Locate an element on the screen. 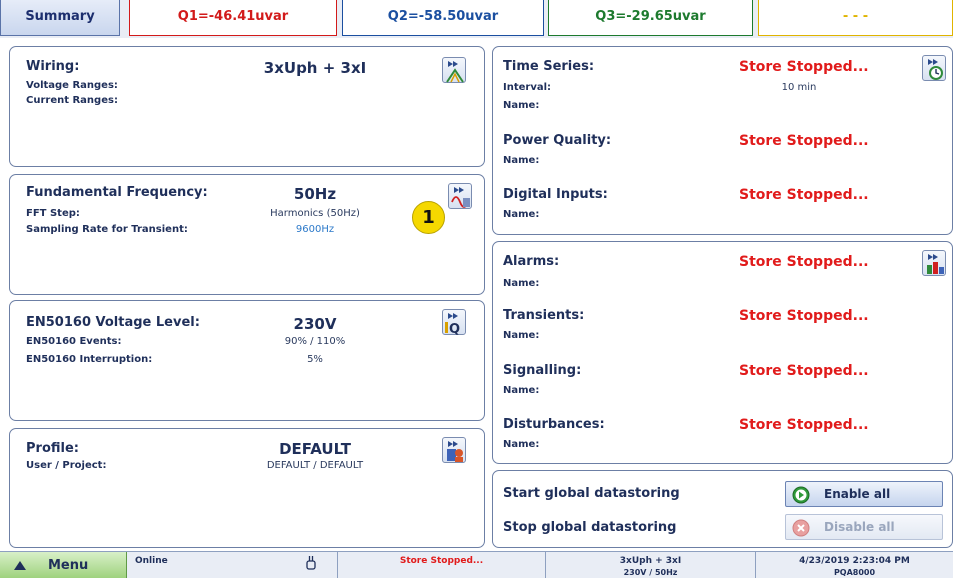 The height and width of the screenshot is (578, 953). alarms-title: Alarms: is located at coordinates (531, 261).